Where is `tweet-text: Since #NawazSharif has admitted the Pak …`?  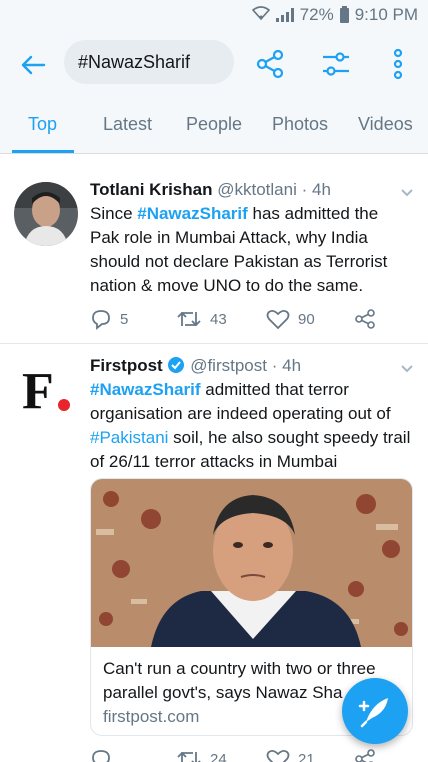
tweet-text: Since #NawazSharif has admitted the Pak … is located at coordinates (251, 250).